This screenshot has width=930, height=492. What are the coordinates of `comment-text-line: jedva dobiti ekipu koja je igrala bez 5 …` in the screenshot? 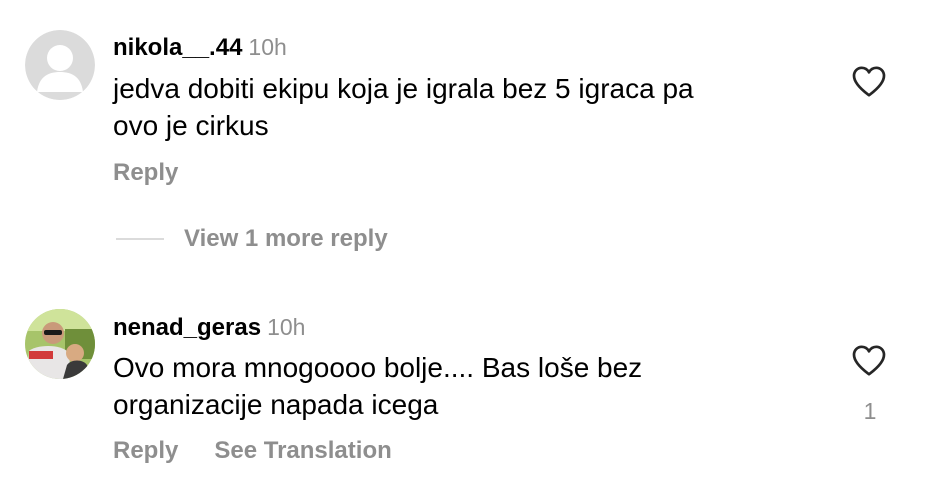 It's located at (403, 88).